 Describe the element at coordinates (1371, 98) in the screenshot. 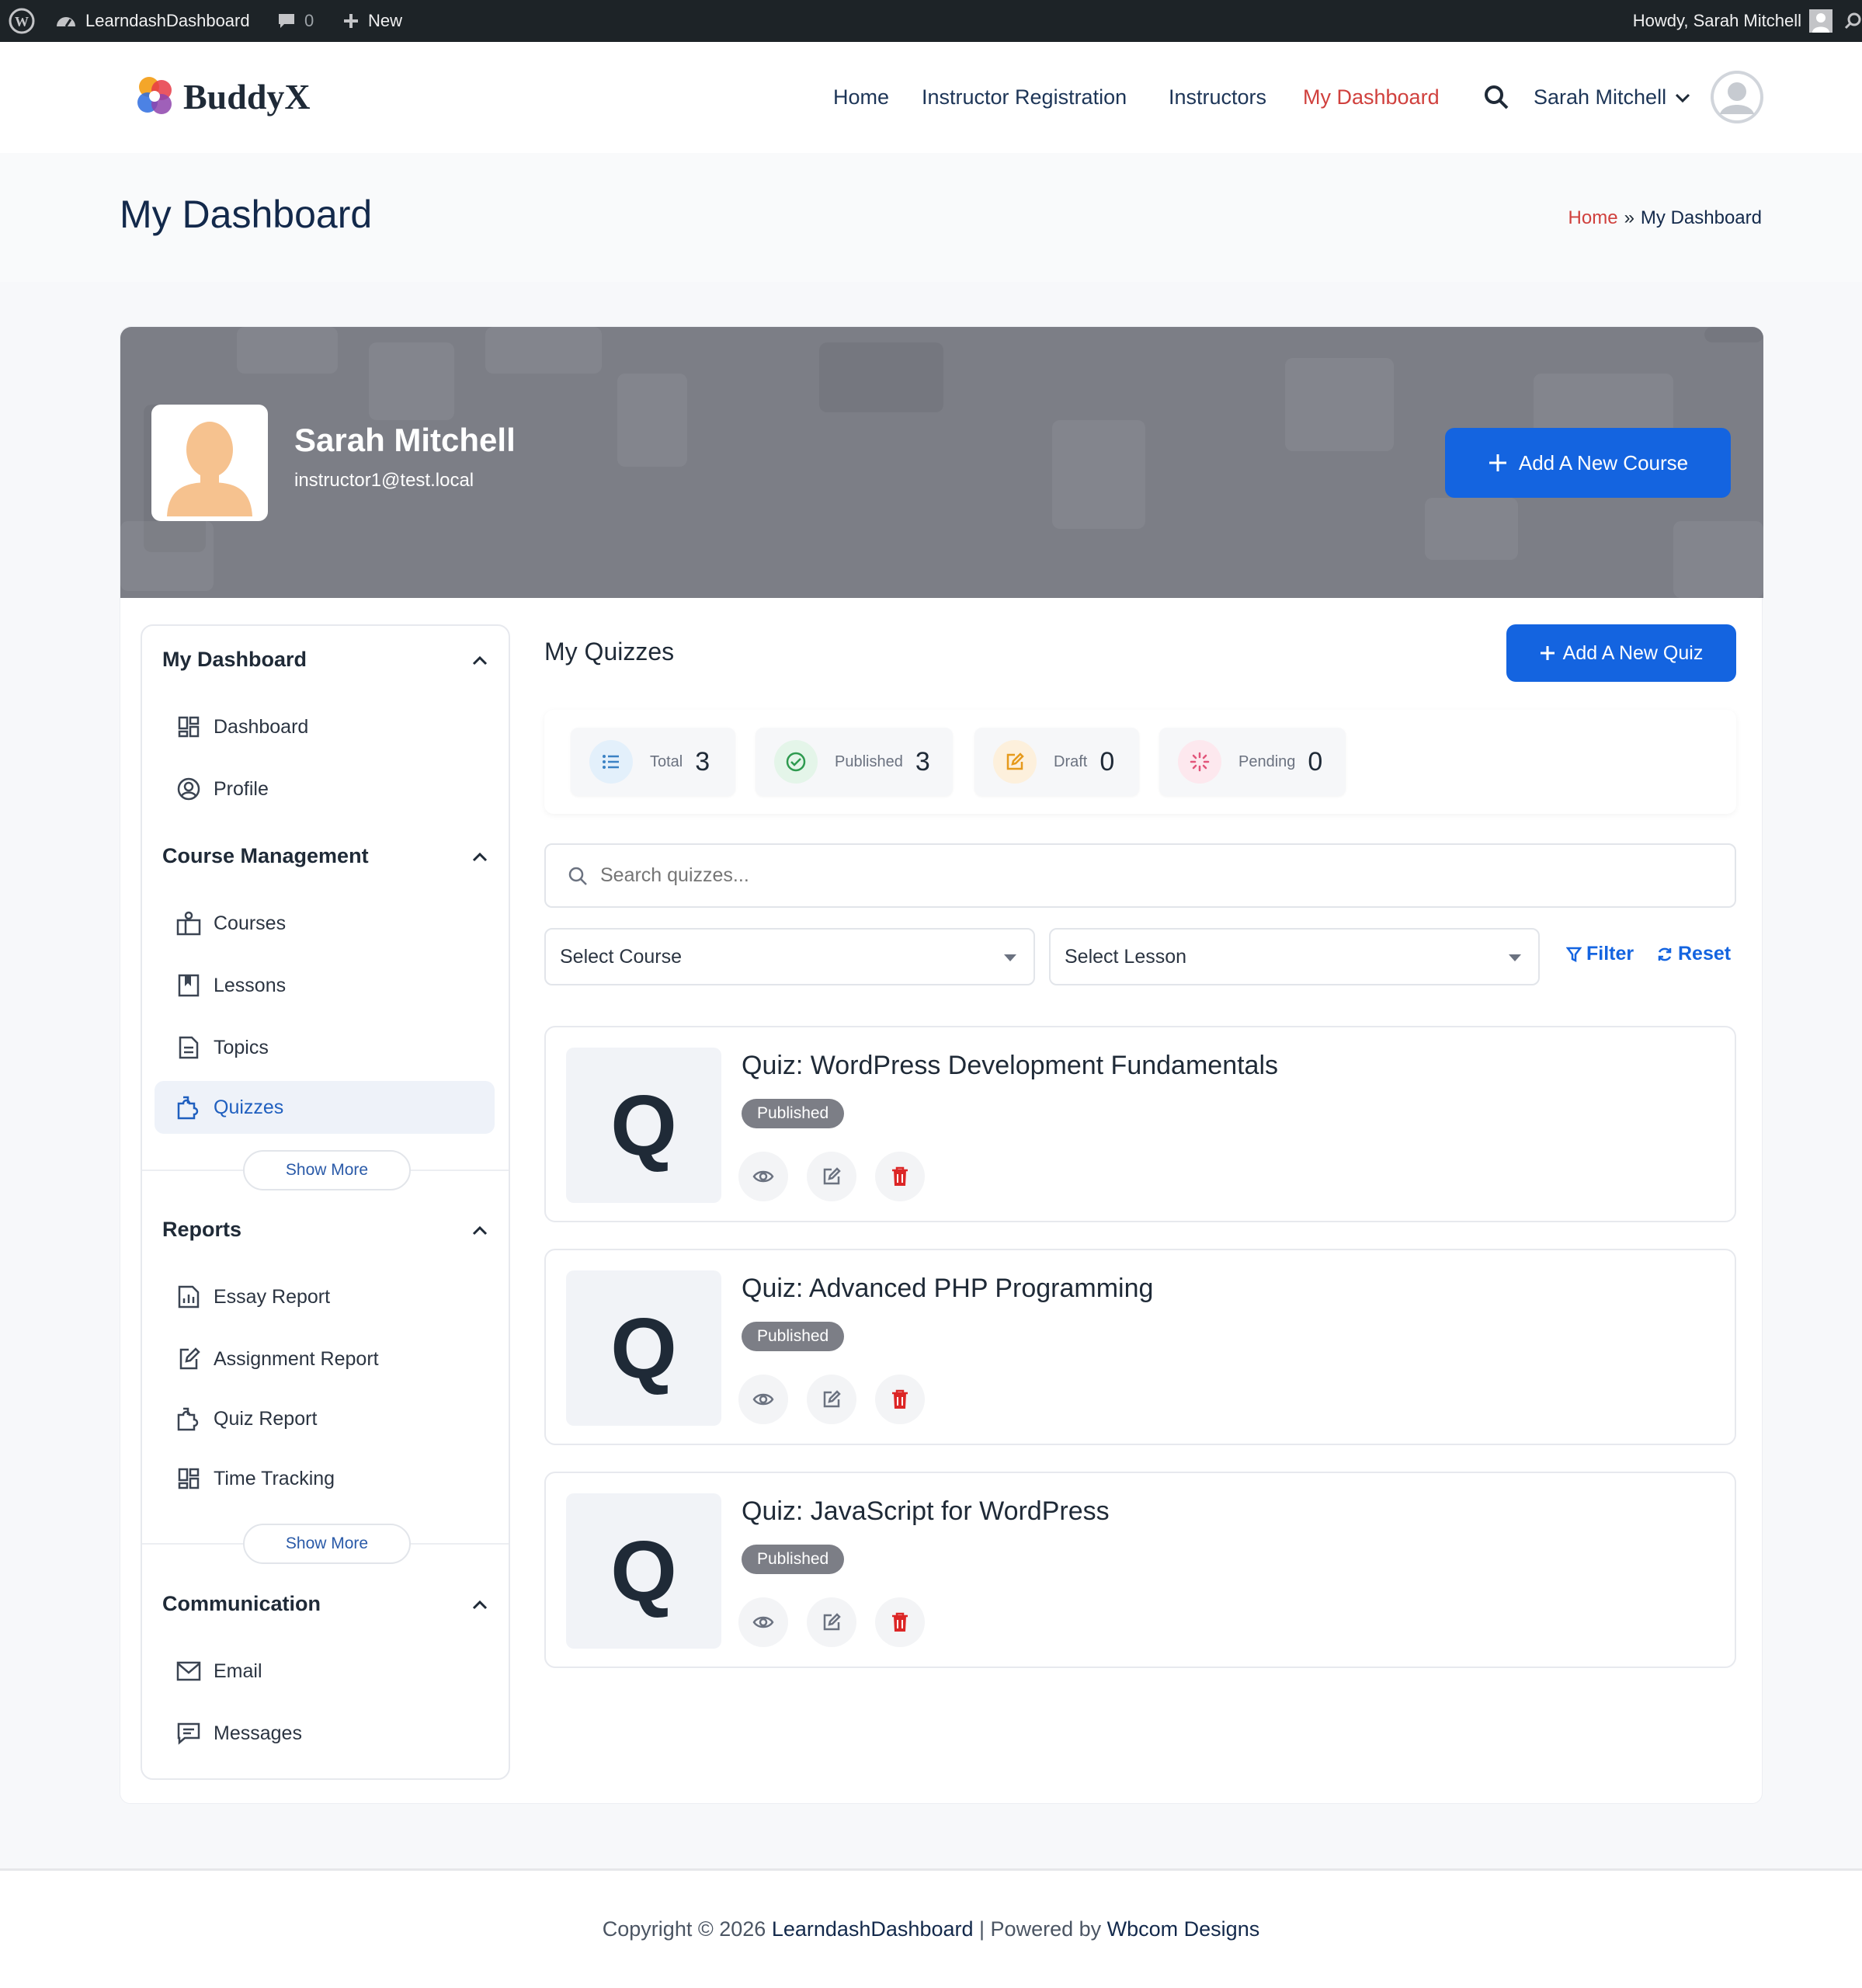

I see `nav-my-dashboard: My Dashboard` at that location.